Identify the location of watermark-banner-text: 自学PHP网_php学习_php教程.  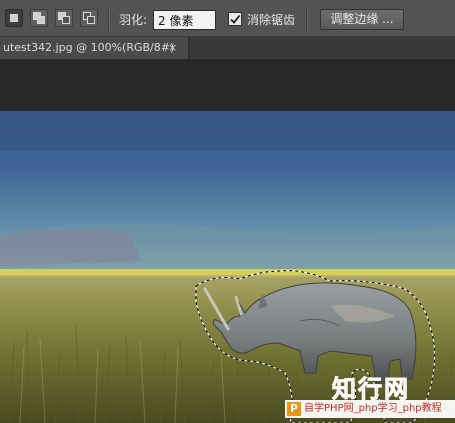
(373, 408).